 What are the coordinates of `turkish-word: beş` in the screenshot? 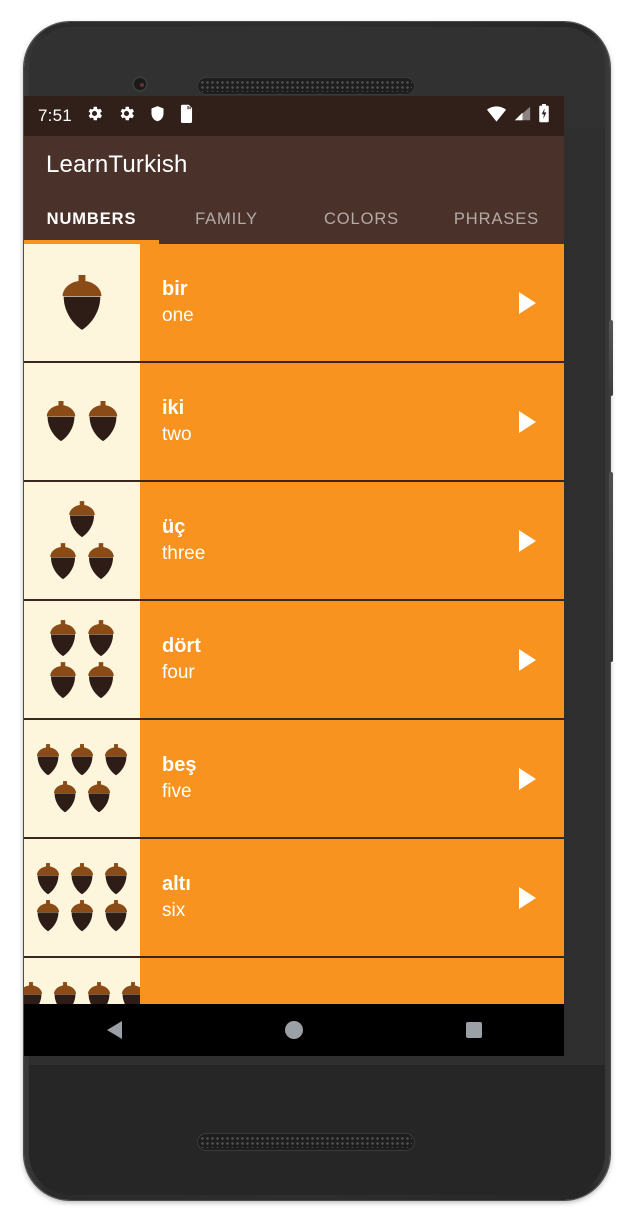 It's located at (179, 765).